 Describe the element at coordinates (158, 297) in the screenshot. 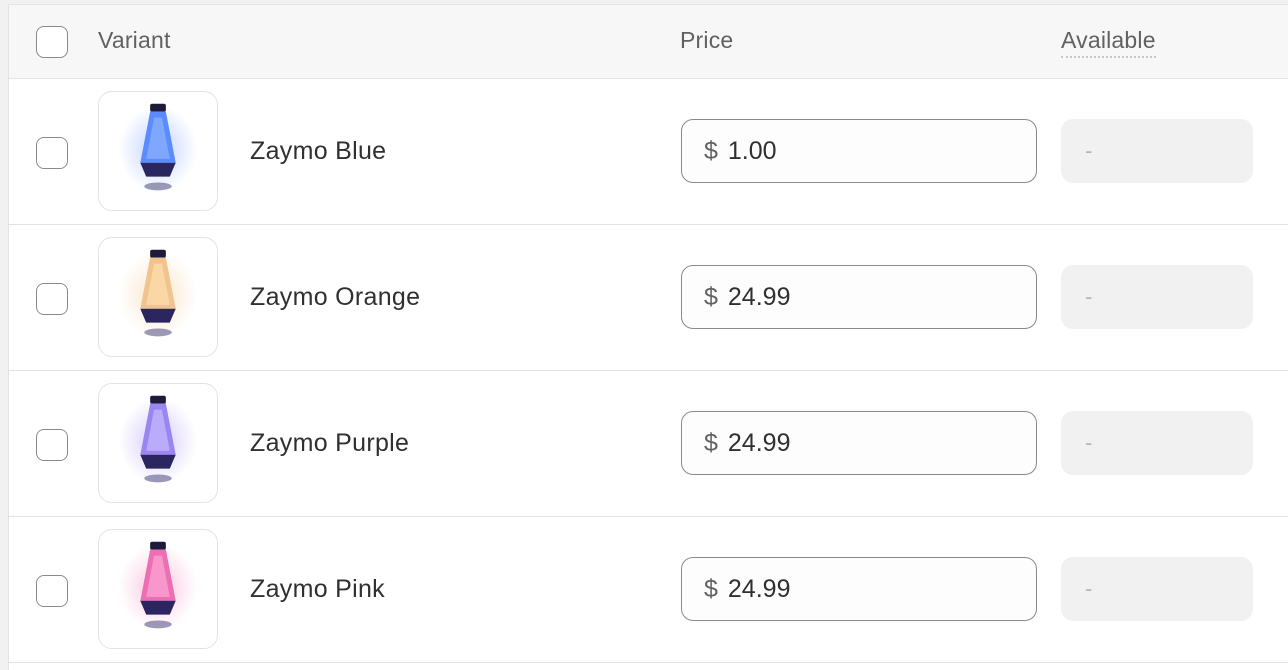

I see `lava-lamp-orange-icon` at that location.